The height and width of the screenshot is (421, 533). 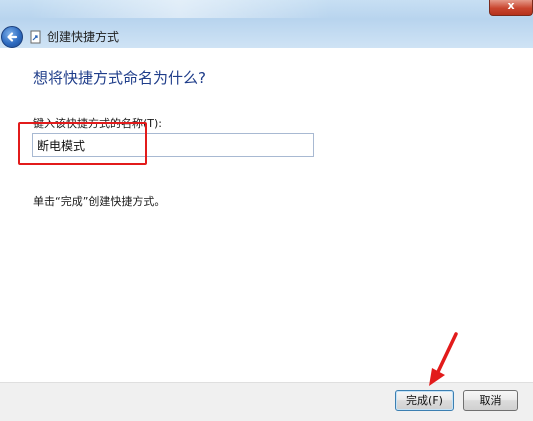 I want to click on close-icon: x, so click(x=511, y=6).